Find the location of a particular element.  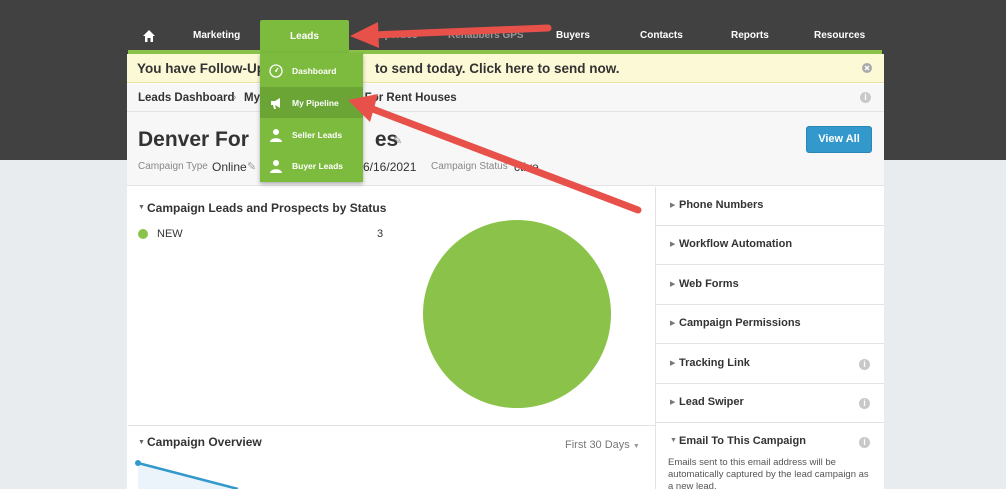

pie-slice-new is located at coordinates (517, 314).